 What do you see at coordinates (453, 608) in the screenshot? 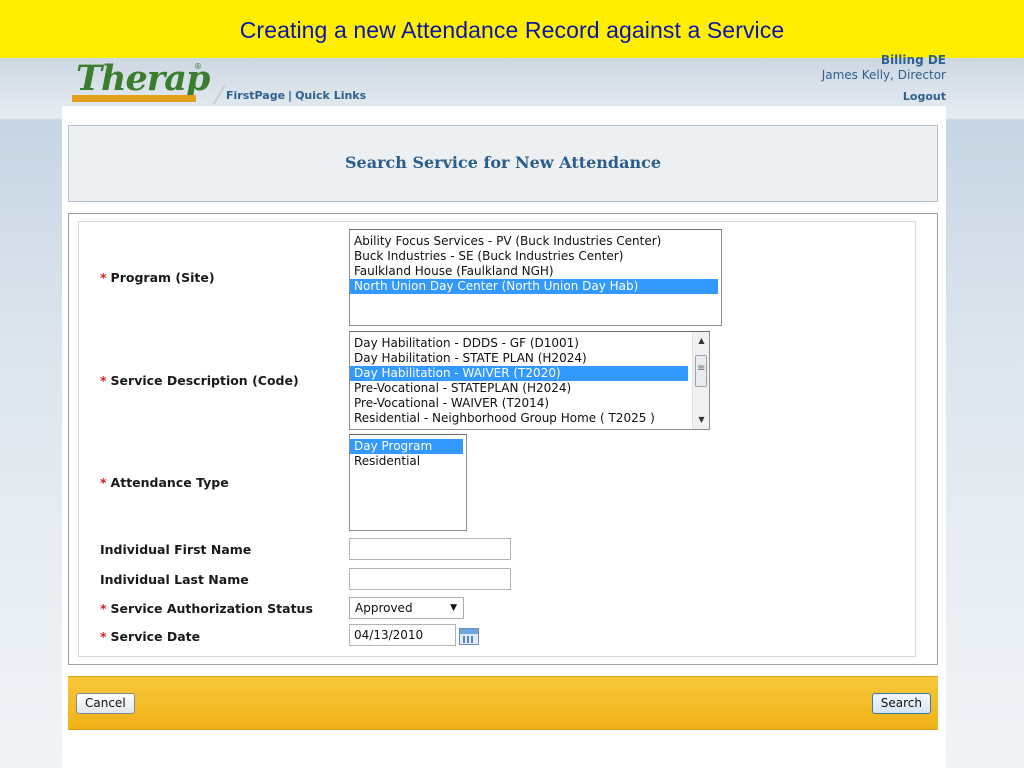
I see `chevron-down-icon: ▼` at bounding box center [453, 608].